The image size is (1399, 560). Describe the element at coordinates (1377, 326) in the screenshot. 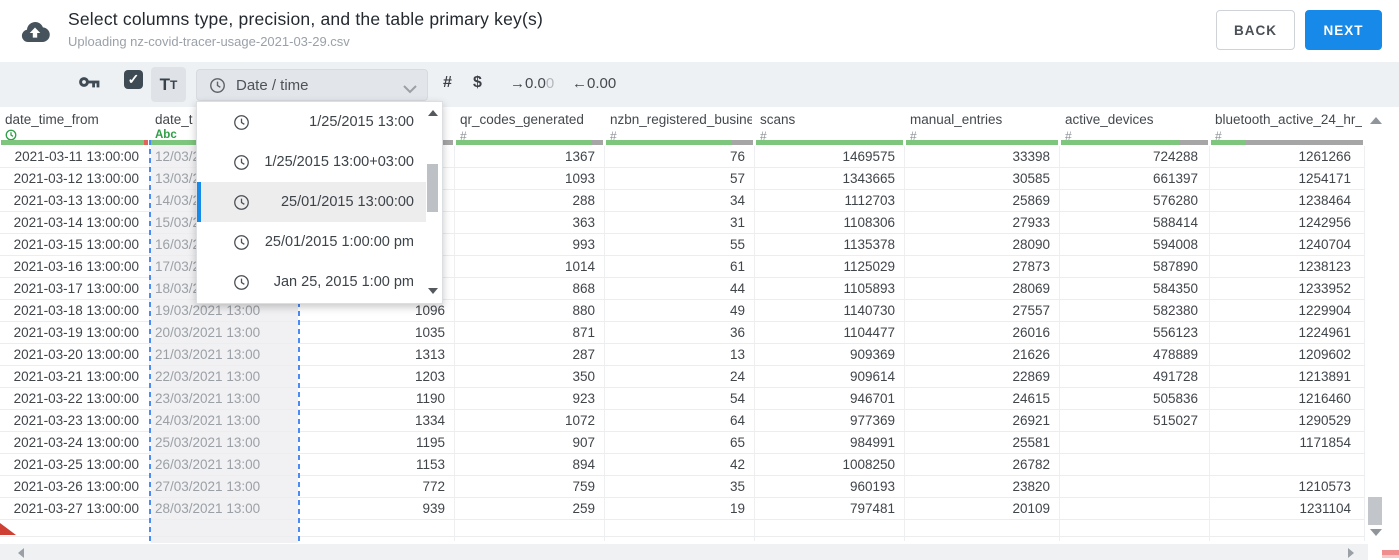

I see `vertical-scrollbar` at that location.